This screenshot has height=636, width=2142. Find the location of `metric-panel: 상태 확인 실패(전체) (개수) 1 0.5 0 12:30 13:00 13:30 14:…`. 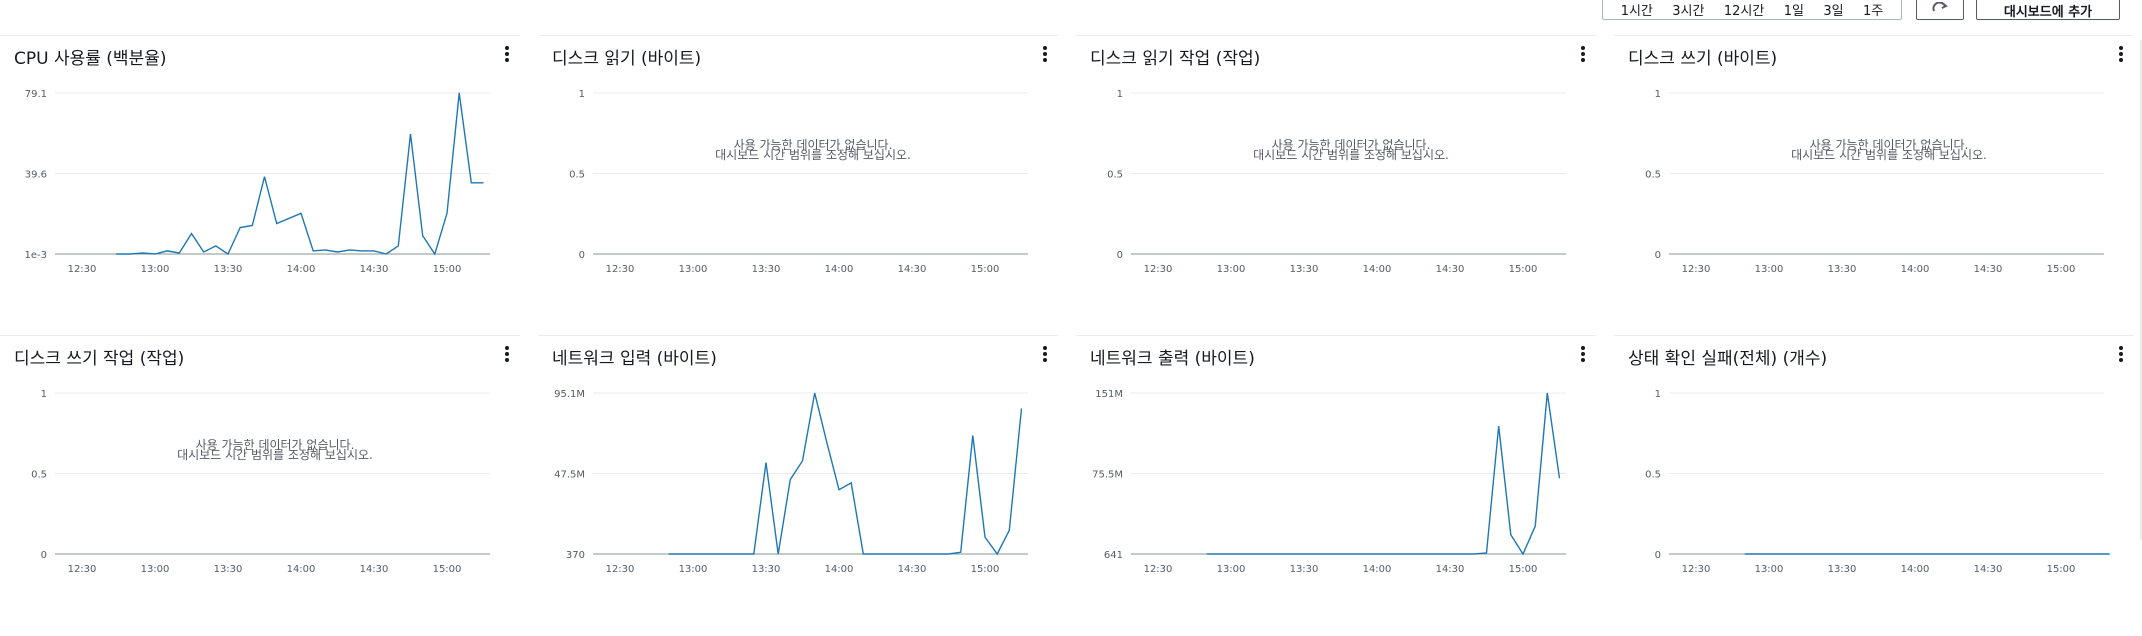

metric-panel: 상태 확인 실패(전체) (개수) 1 0.5 0 12:30 13:00 13:30 14:… is located at coordinates (1874, 480).